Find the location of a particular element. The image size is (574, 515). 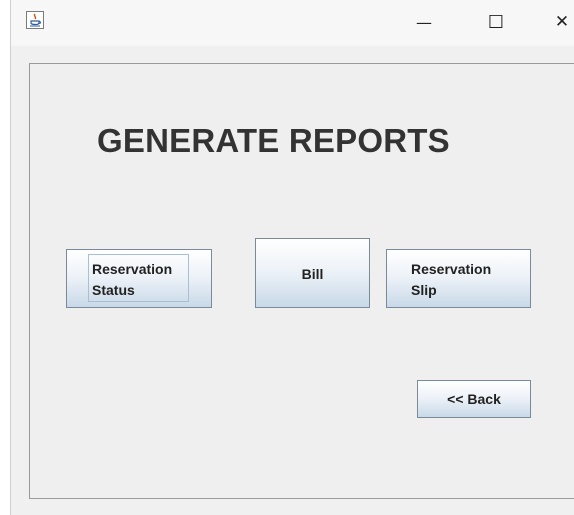

close-glyph: ✕ is located at coordinates (562, 22).